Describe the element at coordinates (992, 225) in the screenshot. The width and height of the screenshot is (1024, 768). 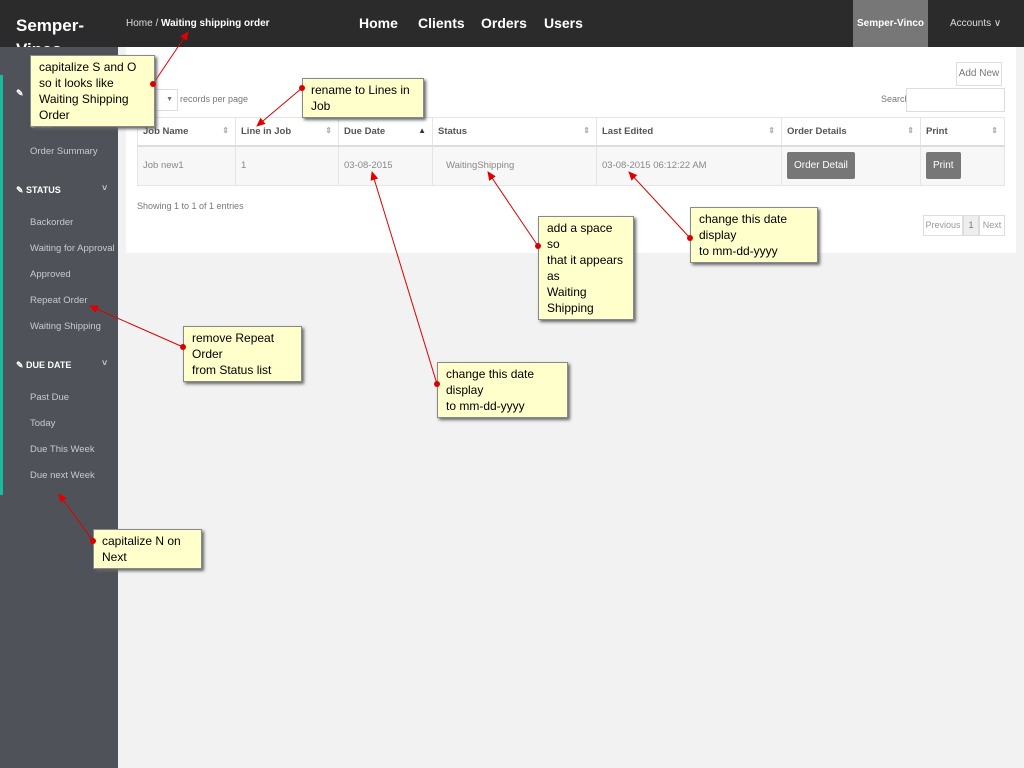
I see `pagination-next: Next` at that location.